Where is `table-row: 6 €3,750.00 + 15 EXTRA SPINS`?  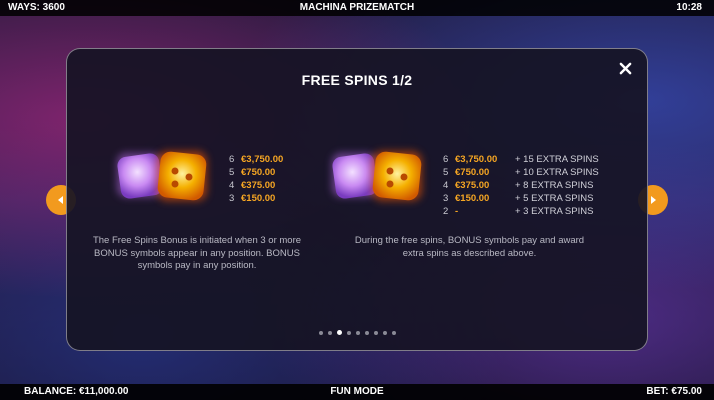 table-row: 6 €3,750.00 + 15 EXTRA SPINS is located at coordinates (521, 159).